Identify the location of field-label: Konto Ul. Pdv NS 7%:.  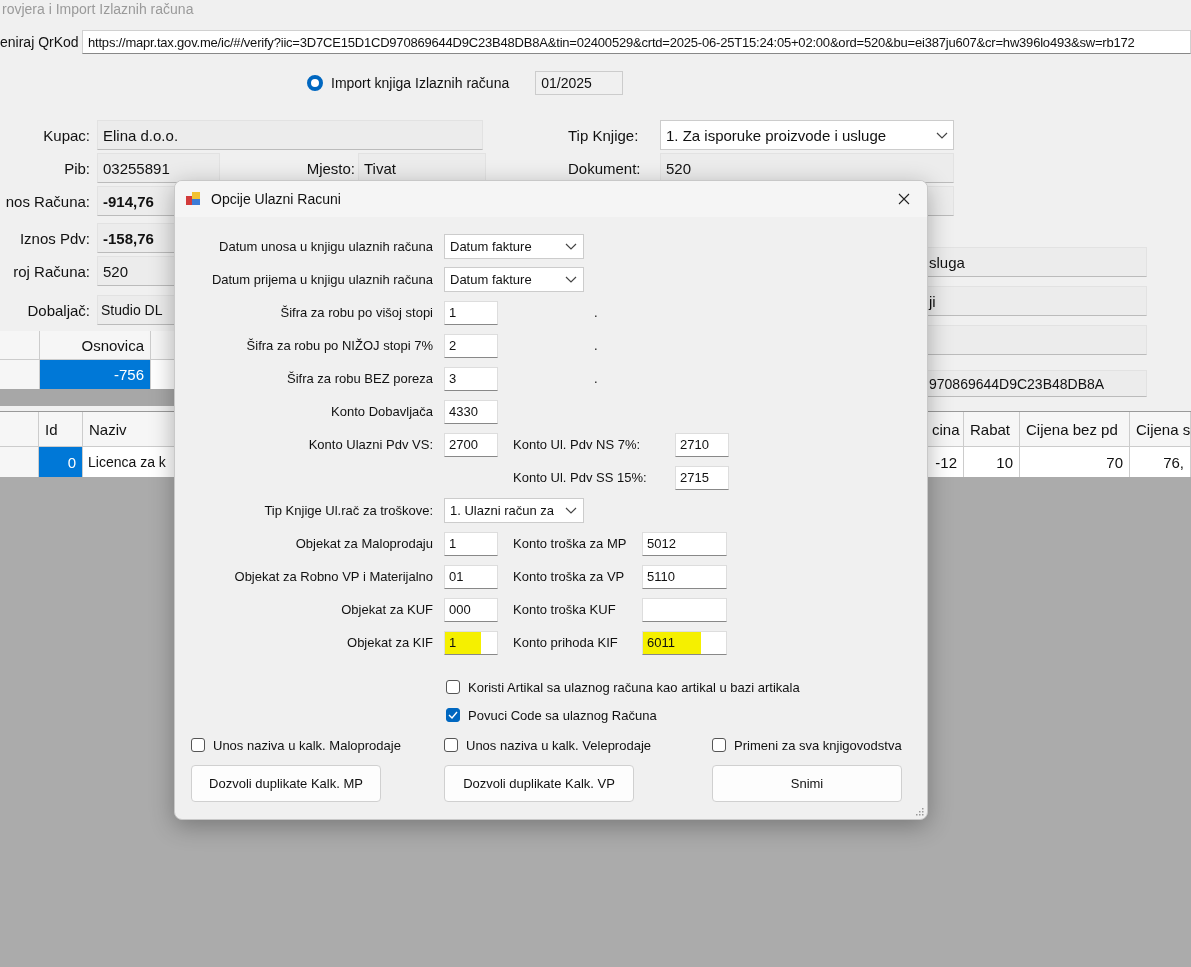
(577, 444).